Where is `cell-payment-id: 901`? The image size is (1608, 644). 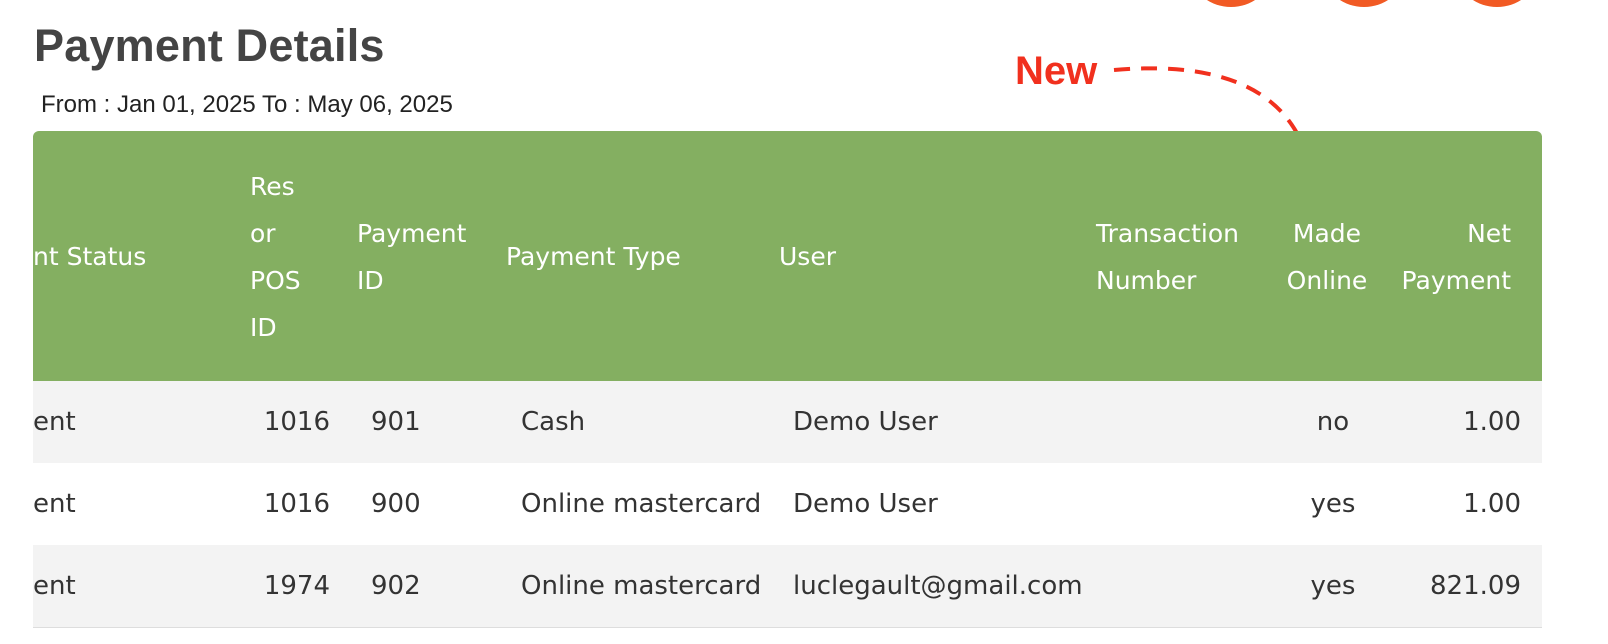
cell-payment-id: 901 is located at coordinates (396, 422).